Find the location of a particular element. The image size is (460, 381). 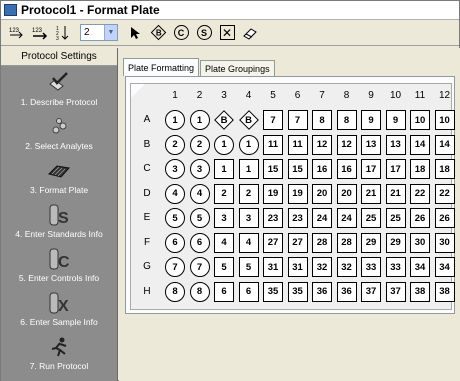

sample-well: 12 is located at coordinates (322, 144).